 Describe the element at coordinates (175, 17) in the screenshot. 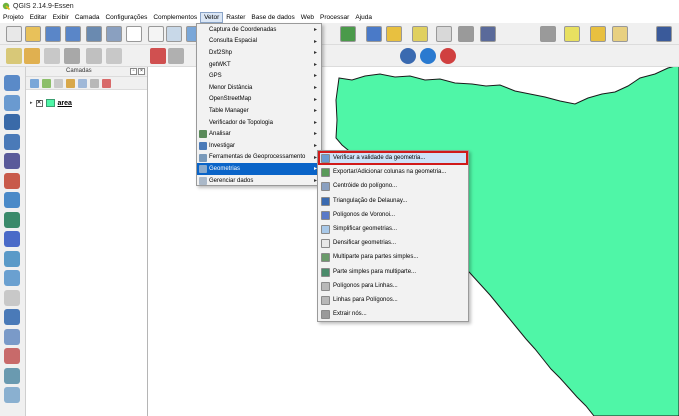

I see `menu-complementos: Complementos` at that location.